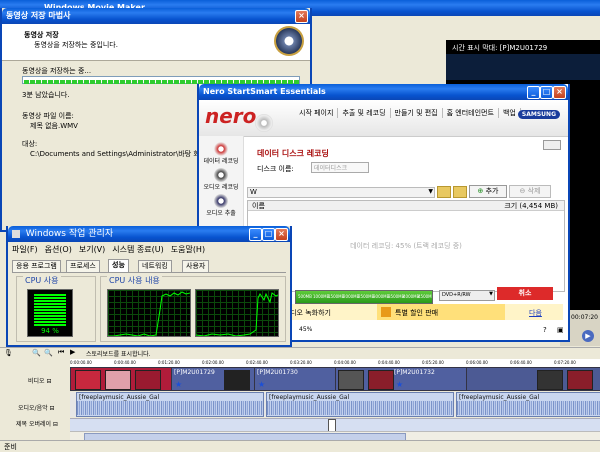 Image resolution: width=600 pixels, height=452 pixels. Describe the element at coordinates (58, 249) in the screenshot. I see `menu-options: 옵션(O)` at that location.